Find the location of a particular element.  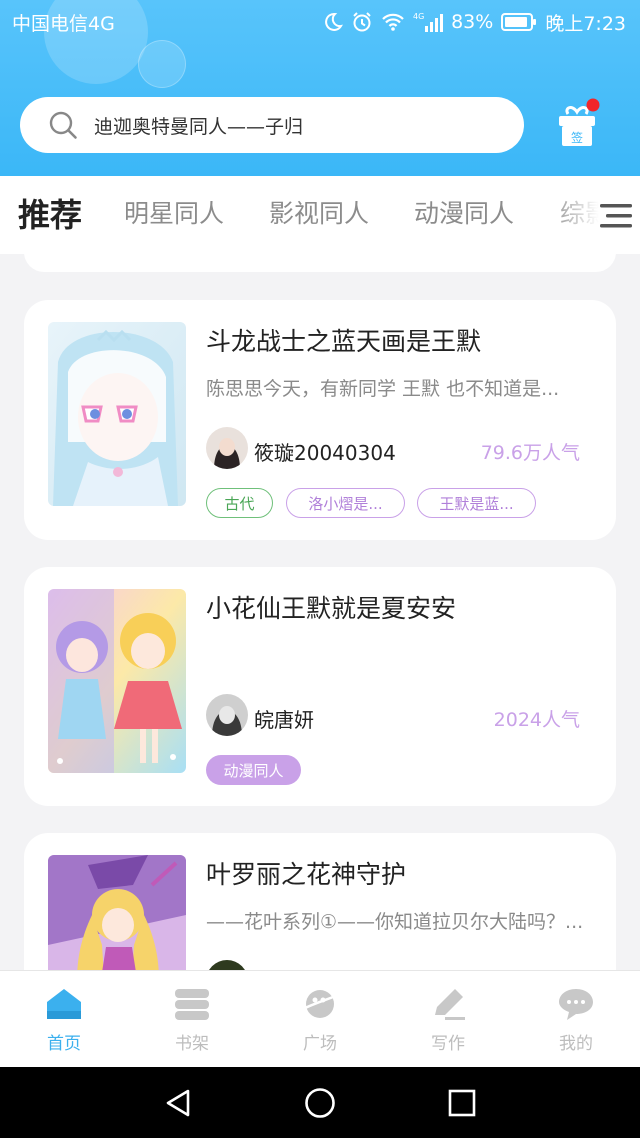

back-icon is located at coordinates (178, 1103).